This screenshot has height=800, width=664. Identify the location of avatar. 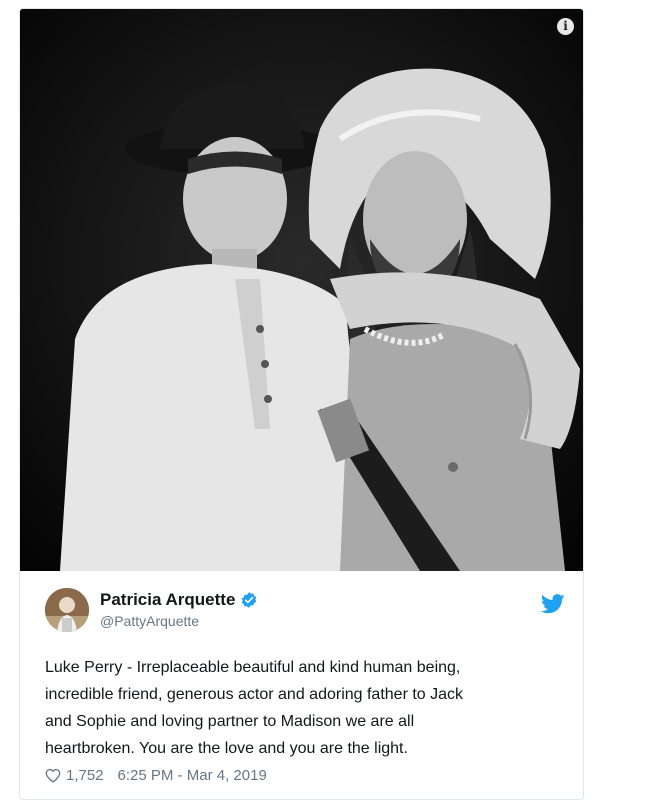
(67, 610).